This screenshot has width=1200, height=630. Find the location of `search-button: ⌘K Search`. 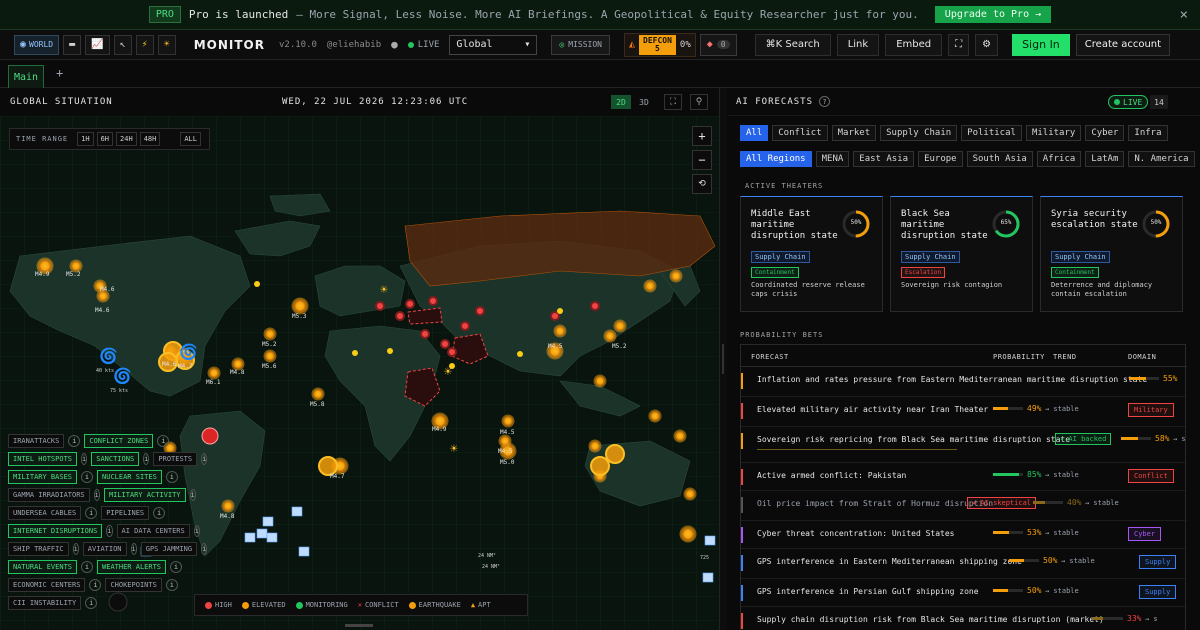

search-button: ⌘K Search is located at coordinates (792, 44).